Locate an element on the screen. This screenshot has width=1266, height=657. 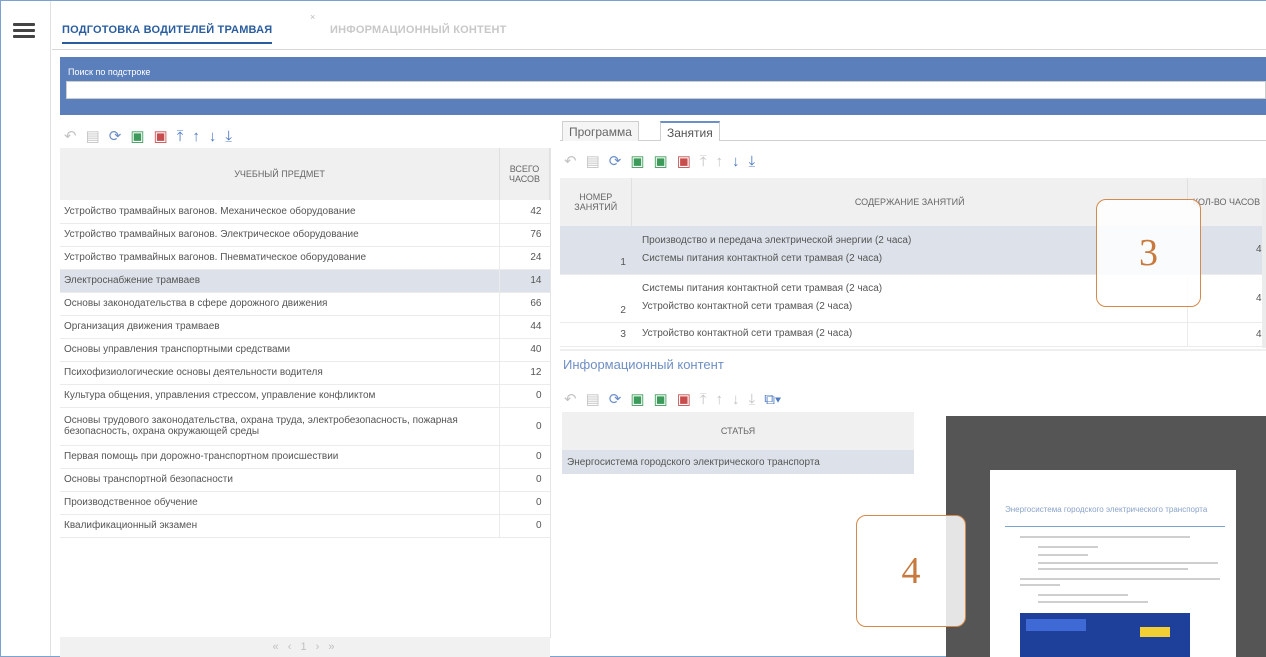
table-filler is located at coordinates (305, 582).